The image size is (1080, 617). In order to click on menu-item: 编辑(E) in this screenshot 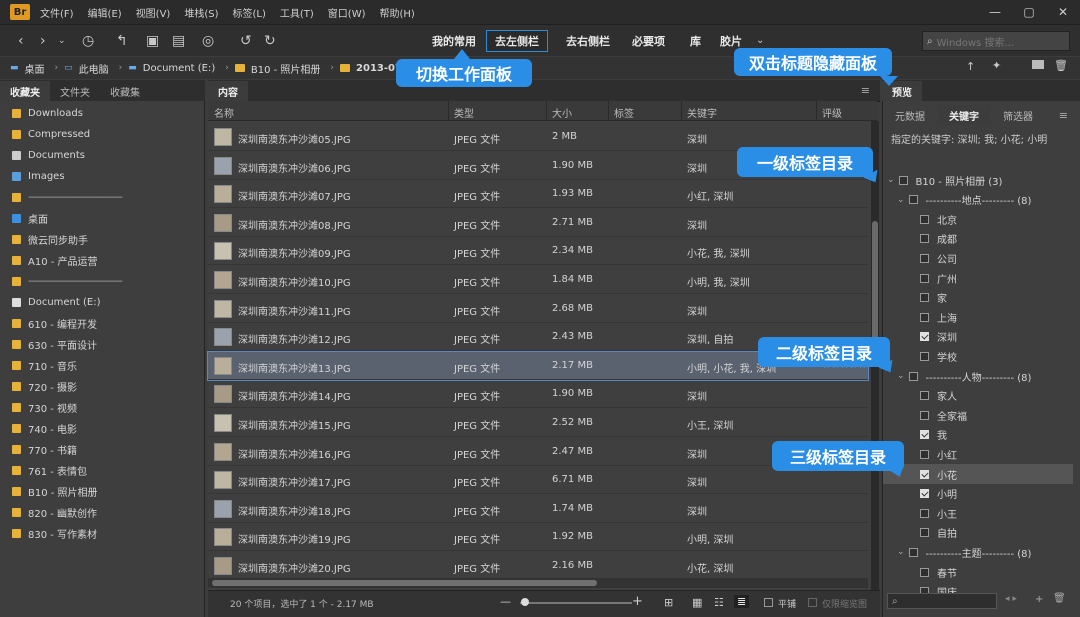, I will do `click(105, 12)`.